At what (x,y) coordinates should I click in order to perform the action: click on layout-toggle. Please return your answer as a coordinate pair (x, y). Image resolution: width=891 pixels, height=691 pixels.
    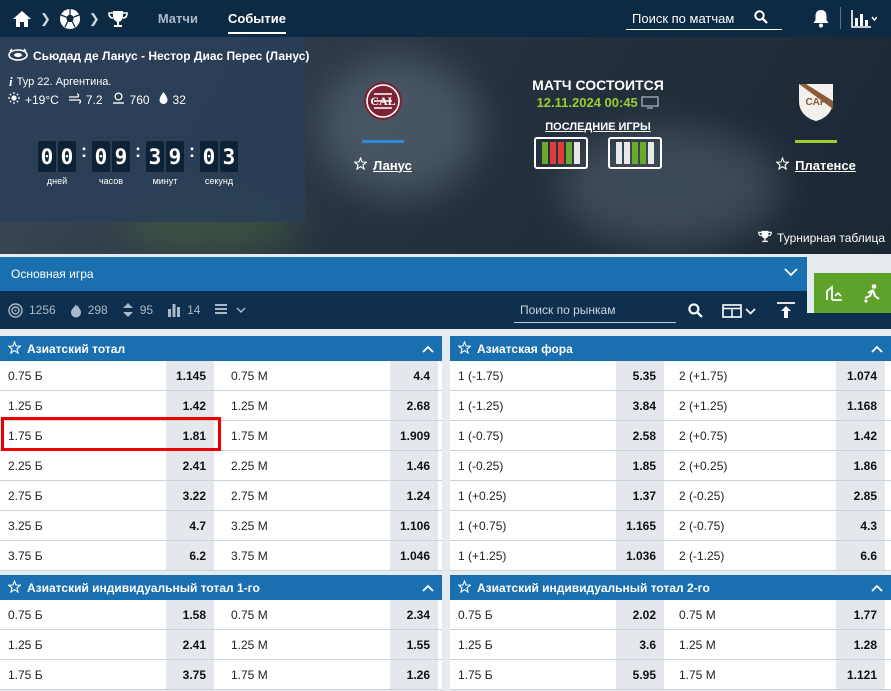
    Looking at the image, I should click on (739, 311).